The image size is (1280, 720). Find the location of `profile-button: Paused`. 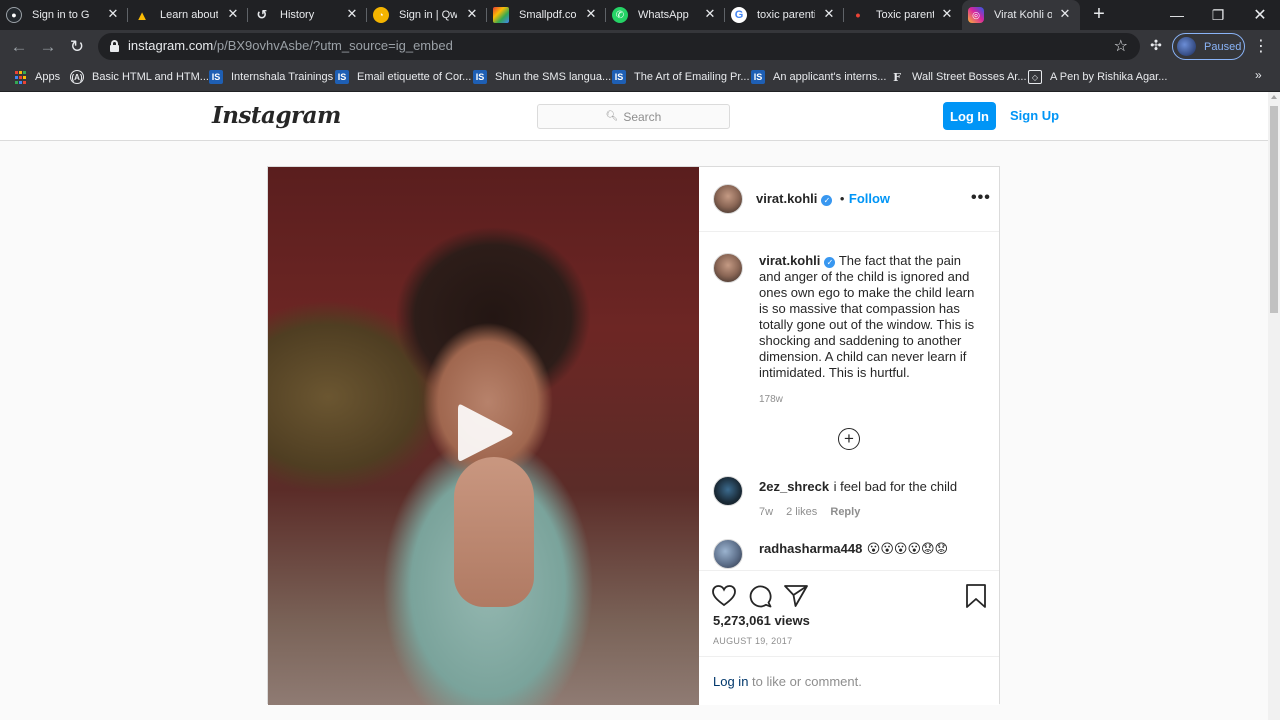

profile-button: Paused is located at coordinates (1208, 46).